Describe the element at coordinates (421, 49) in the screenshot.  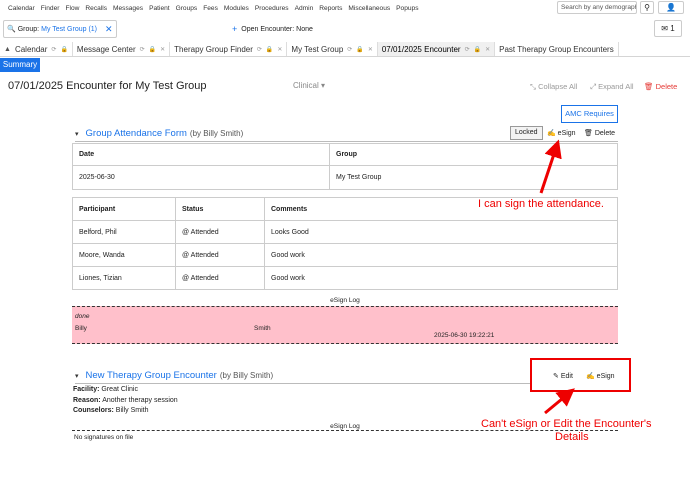
I see `tab-label: 07/01/2025 Encounter` at that location.